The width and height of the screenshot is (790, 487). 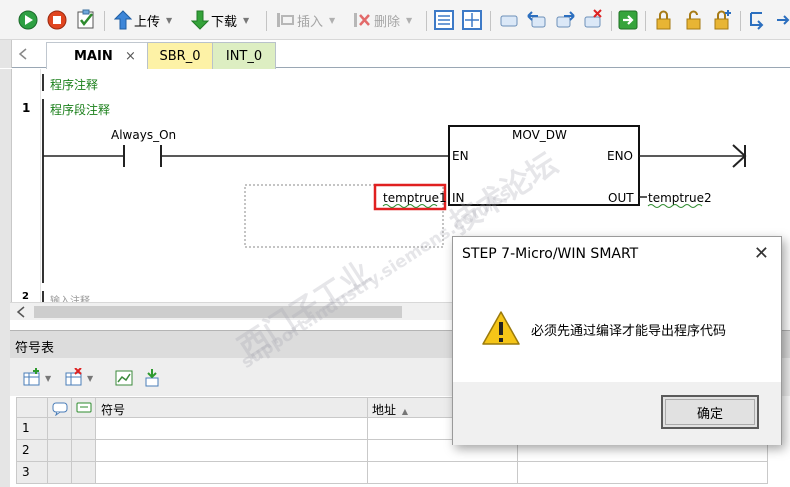 What do you see at coordinates (26, 472) in the screenshot?
I see `row-number: 3` at bounding box center [26, 472].